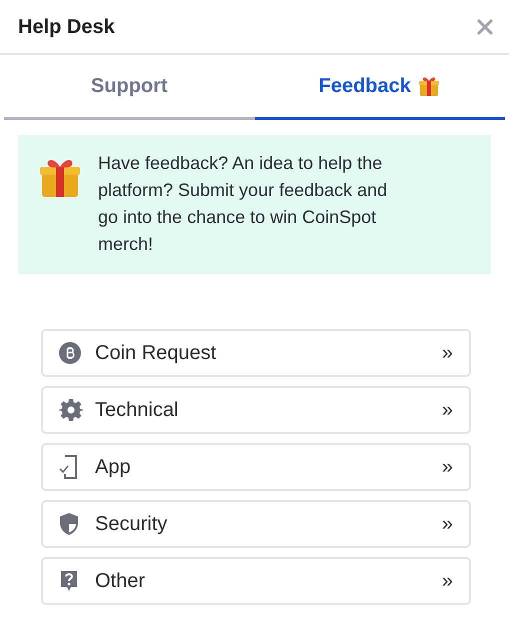  Describe the element at coordinates (256, 467) in the screenshot. I see `category-button: App »` at that location.